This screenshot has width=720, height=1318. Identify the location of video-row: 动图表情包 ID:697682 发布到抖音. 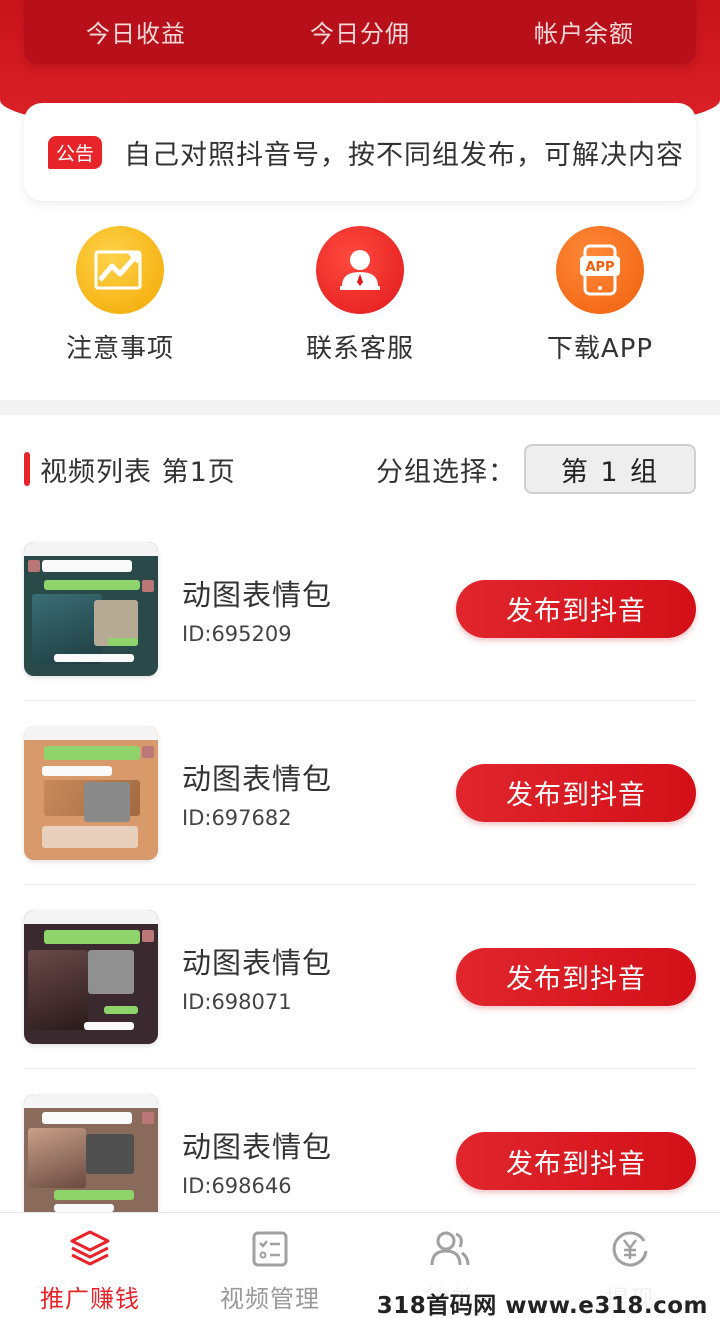
(360, 793).